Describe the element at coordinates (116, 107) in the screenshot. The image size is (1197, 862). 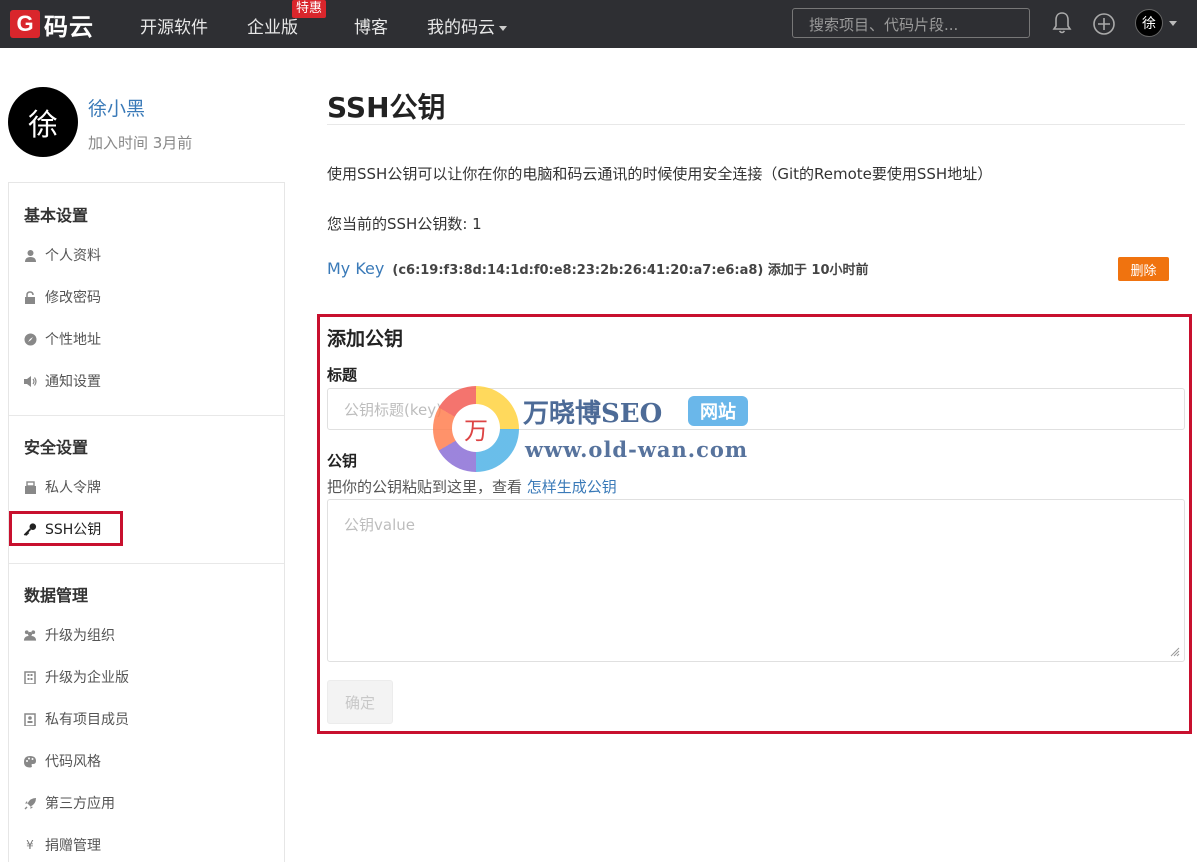
I see `profile-name: 徐小黑` at that location.